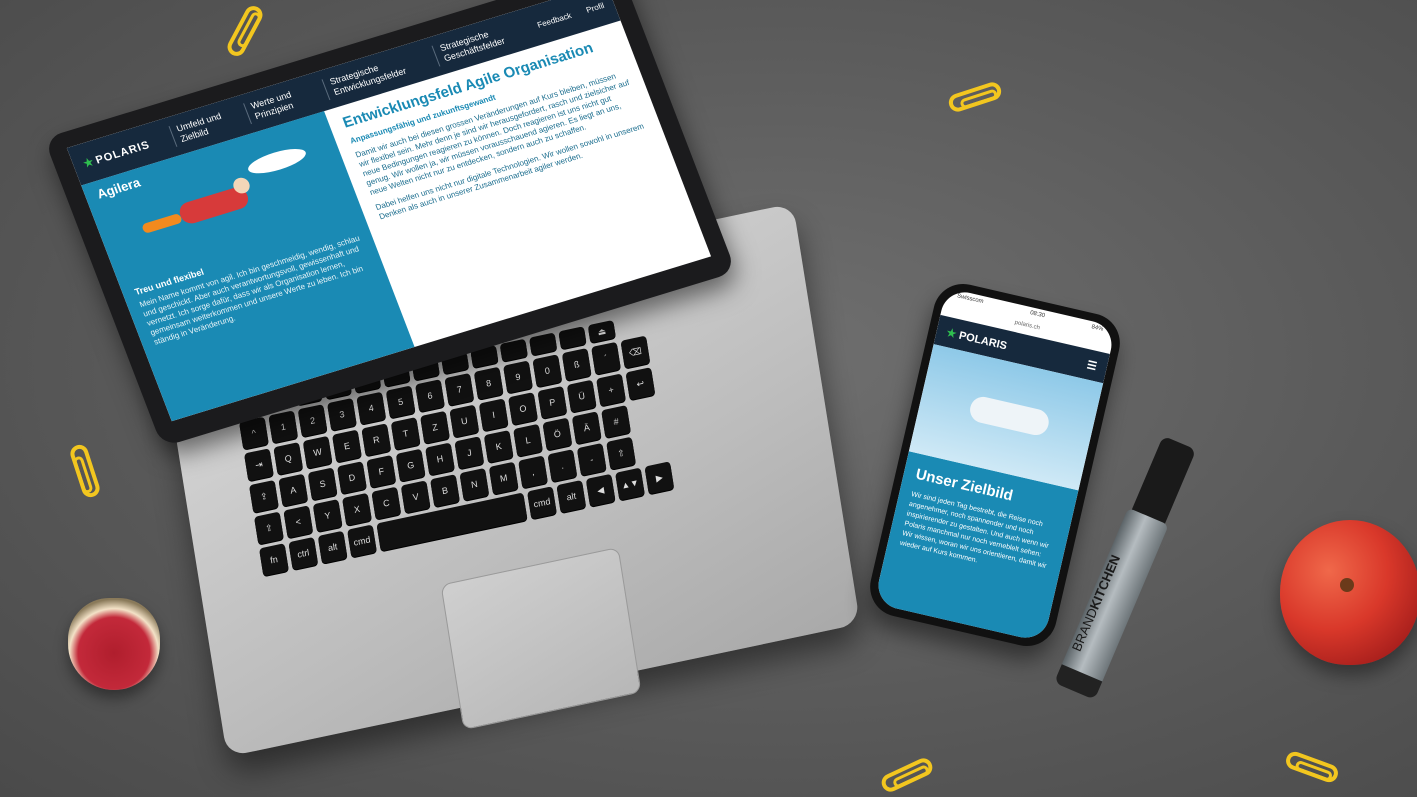 The height and width of the screenshot is (797, 1417). Describe the element at coordinates (430, 396) in the screenshot. I see `keyboard-key: 6` at that location.